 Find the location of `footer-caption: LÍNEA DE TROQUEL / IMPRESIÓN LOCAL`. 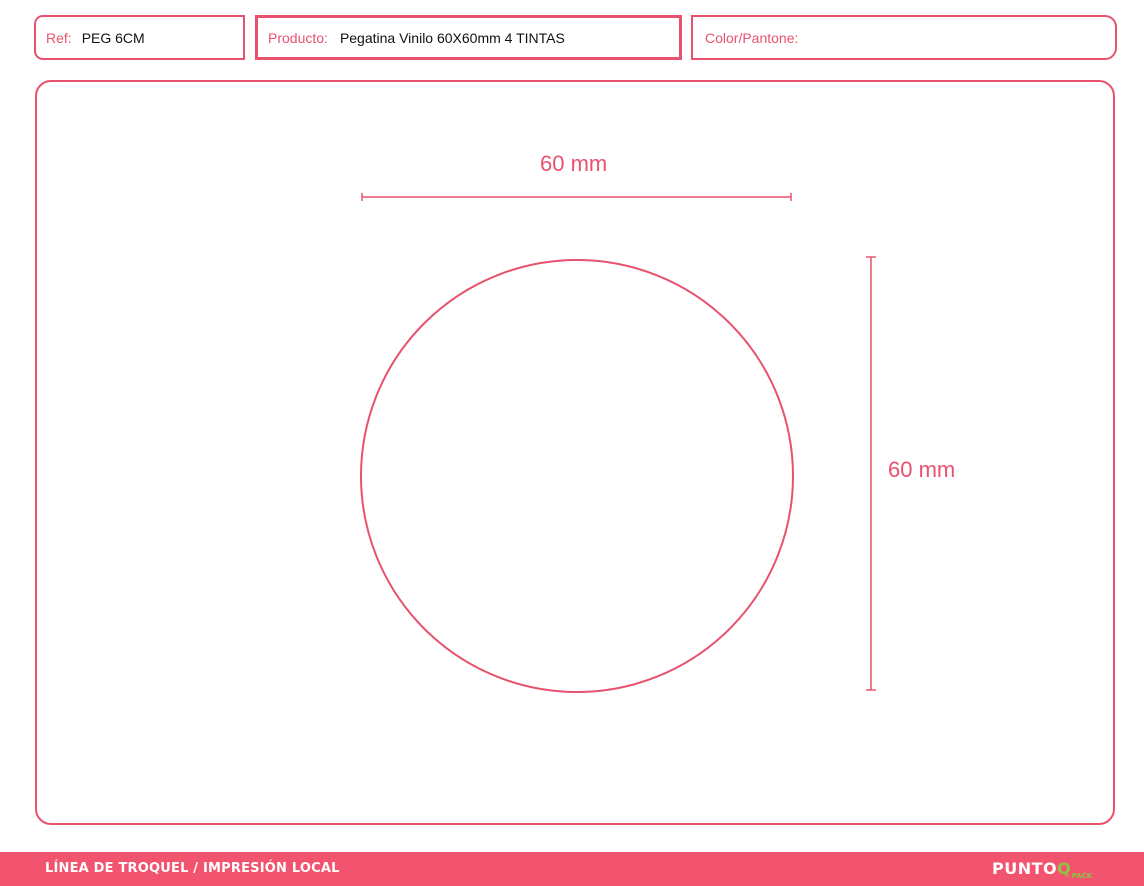

footer-caption: LÍNEA DE TROQUEL / IMPRESIÓN LOCAL is located at coordinates (192, 868).